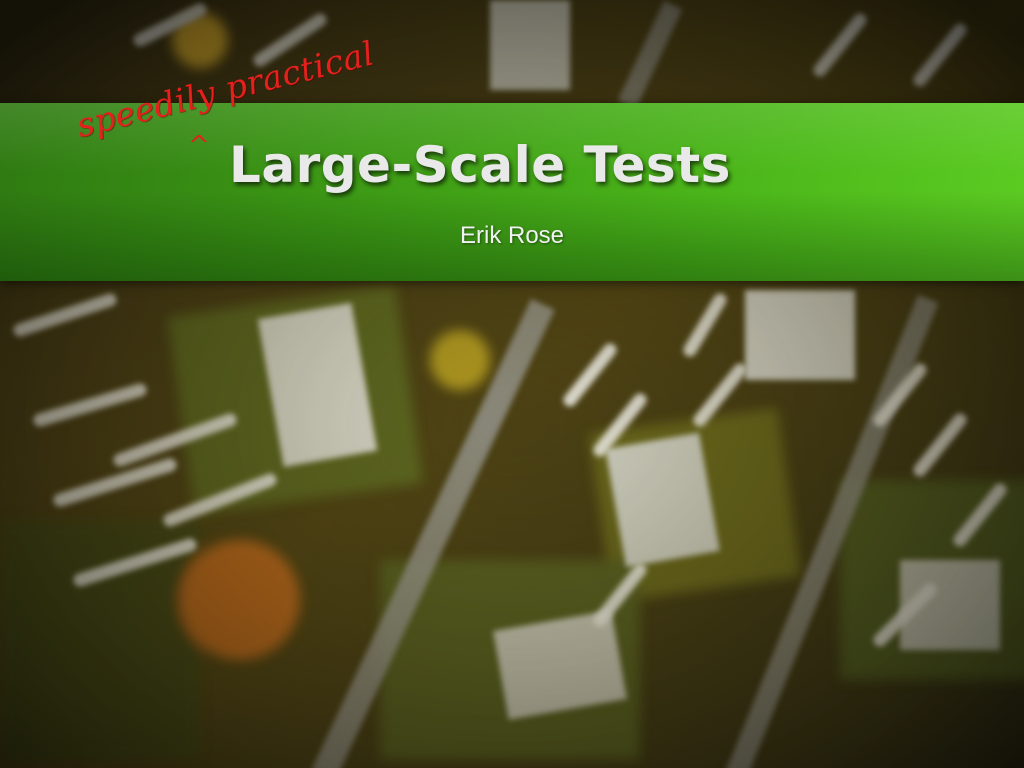 The height and width of the screenshot is (768, 1024). I want to click on insertion-caret: ^, so click(199, 146).